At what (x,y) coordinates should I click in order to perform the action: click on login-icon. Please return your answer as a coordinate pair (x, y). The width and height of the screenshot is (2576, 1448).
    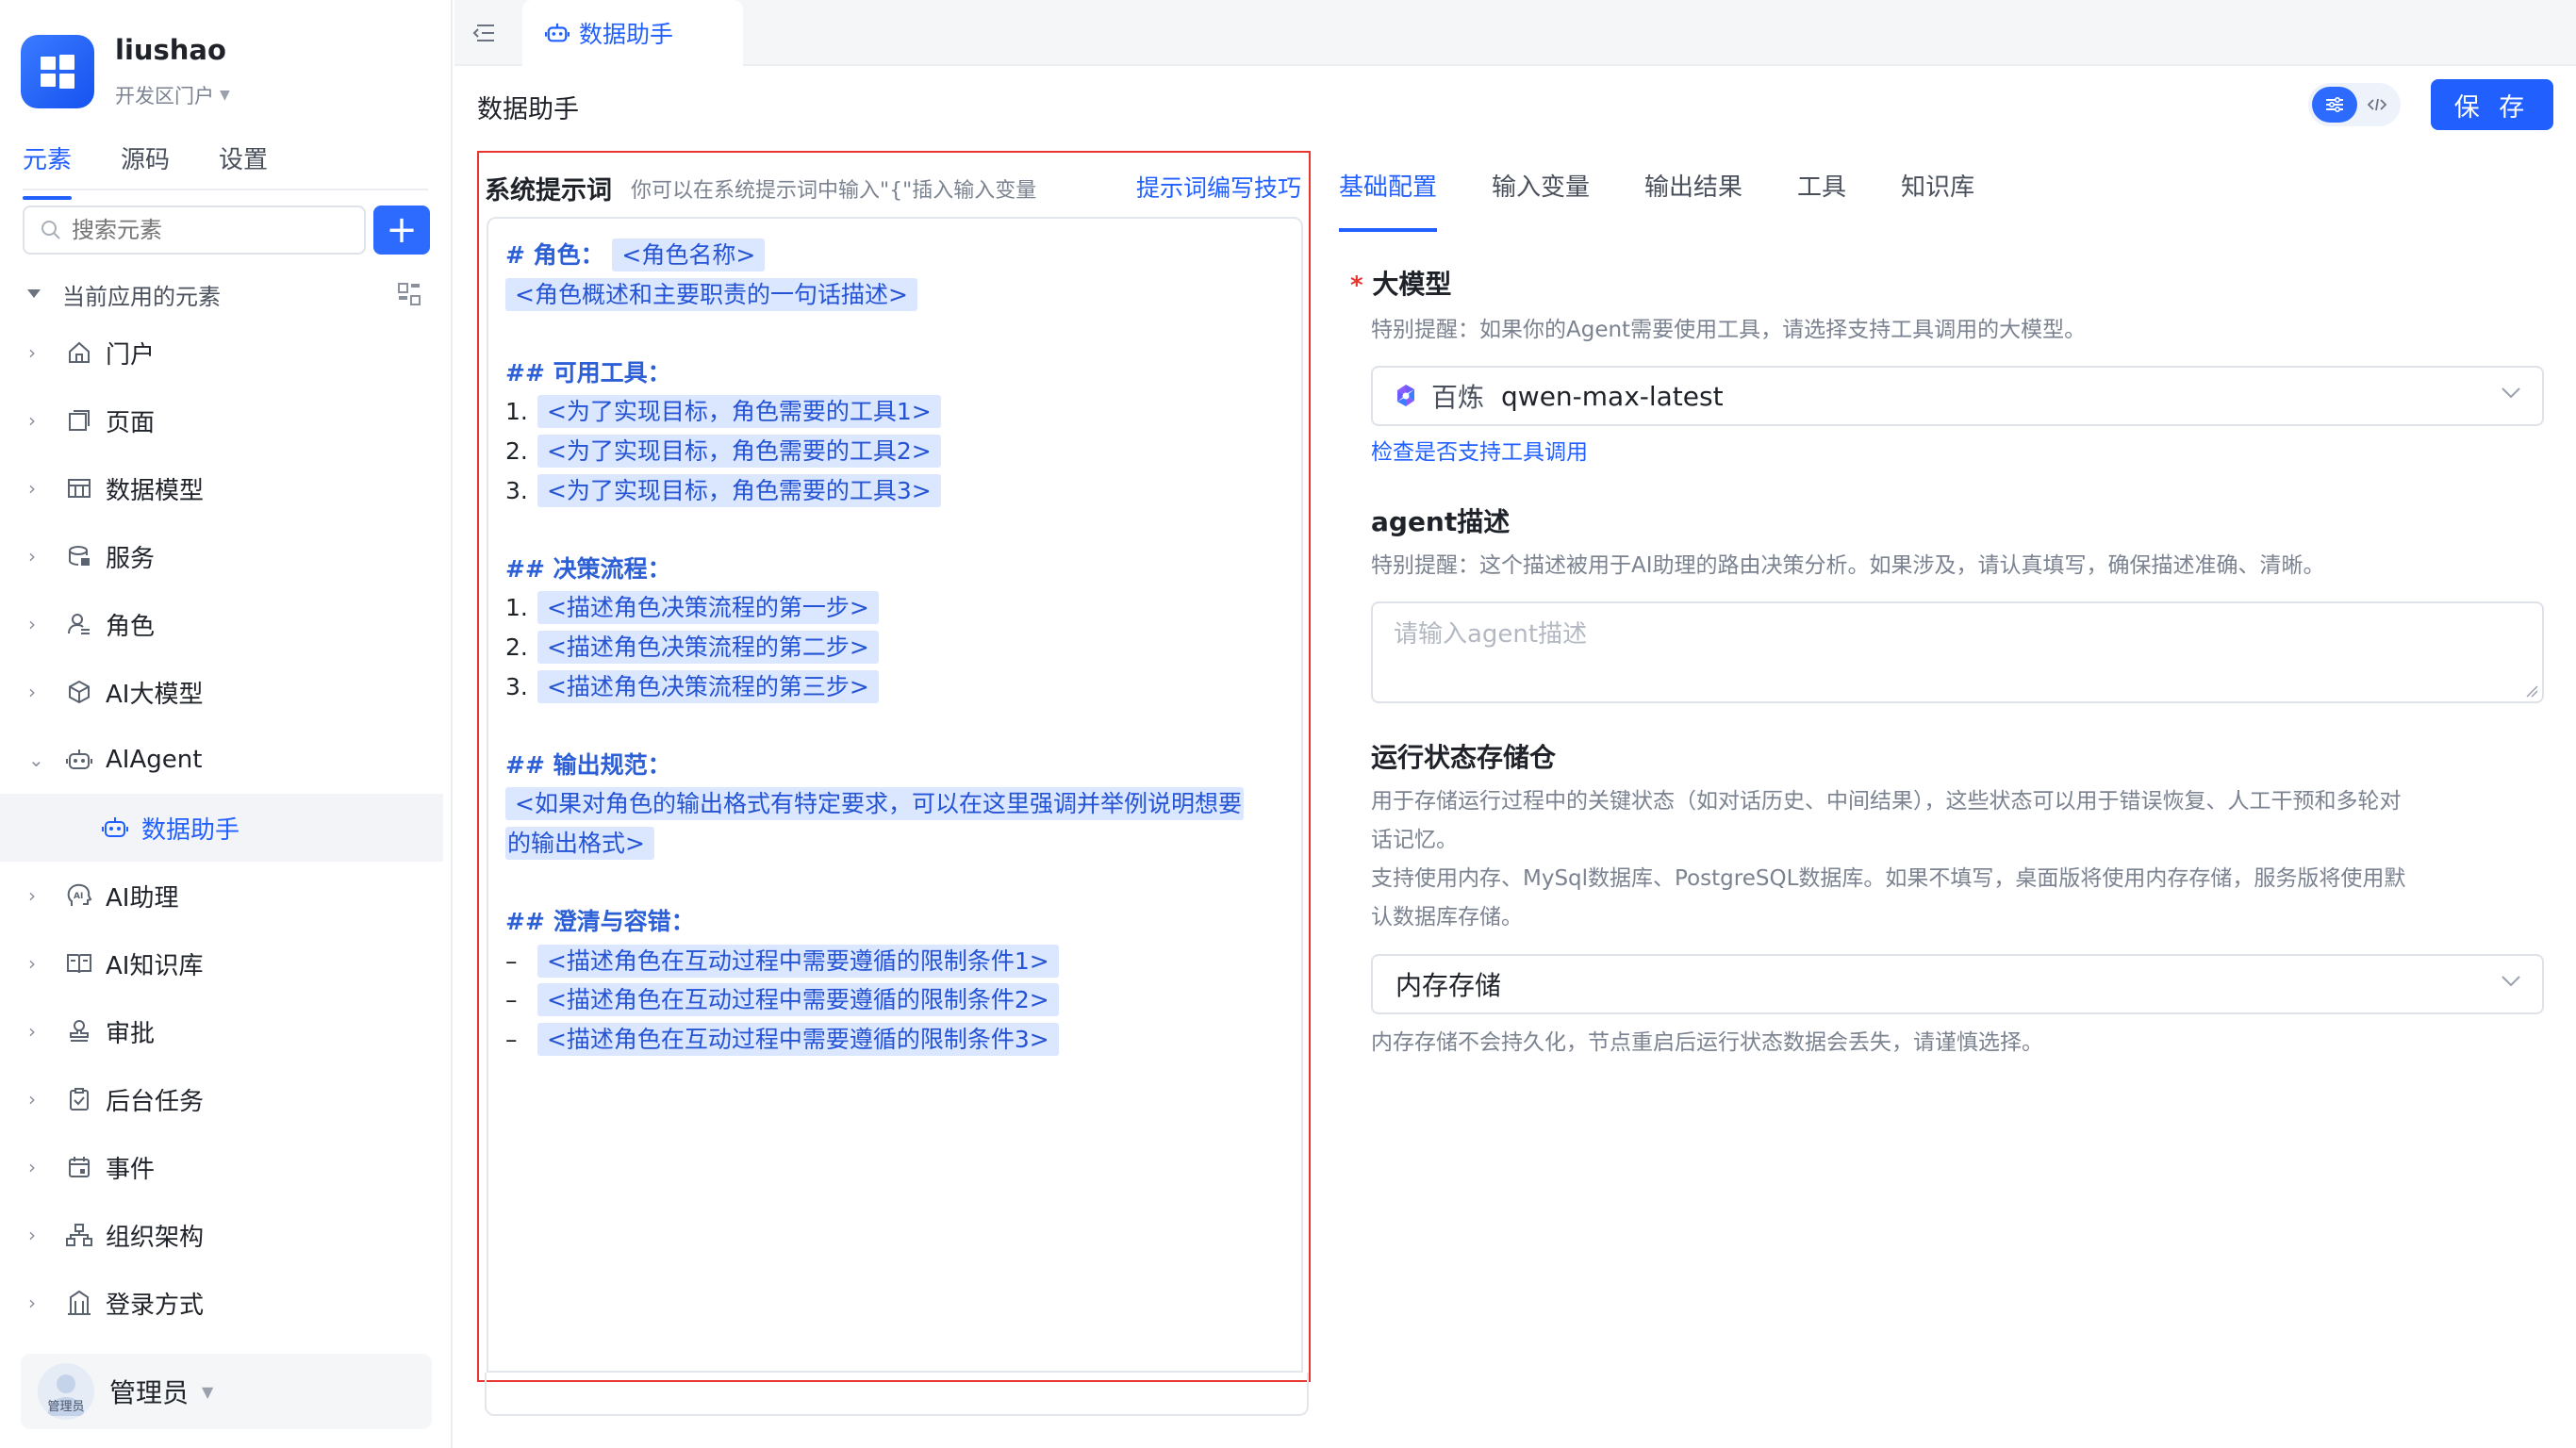
    Looking at the image, I should click on (79, 1303).